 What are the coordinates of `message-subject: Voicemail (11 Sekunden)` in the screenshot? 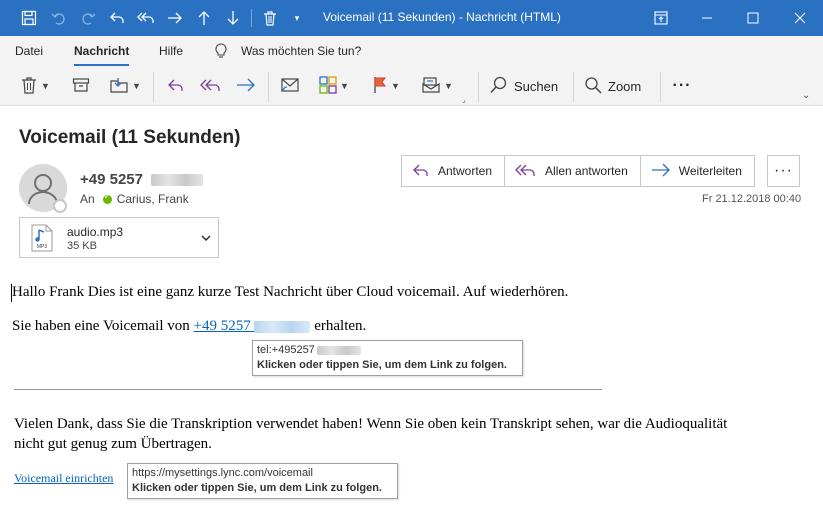 It's located at (130, 137).